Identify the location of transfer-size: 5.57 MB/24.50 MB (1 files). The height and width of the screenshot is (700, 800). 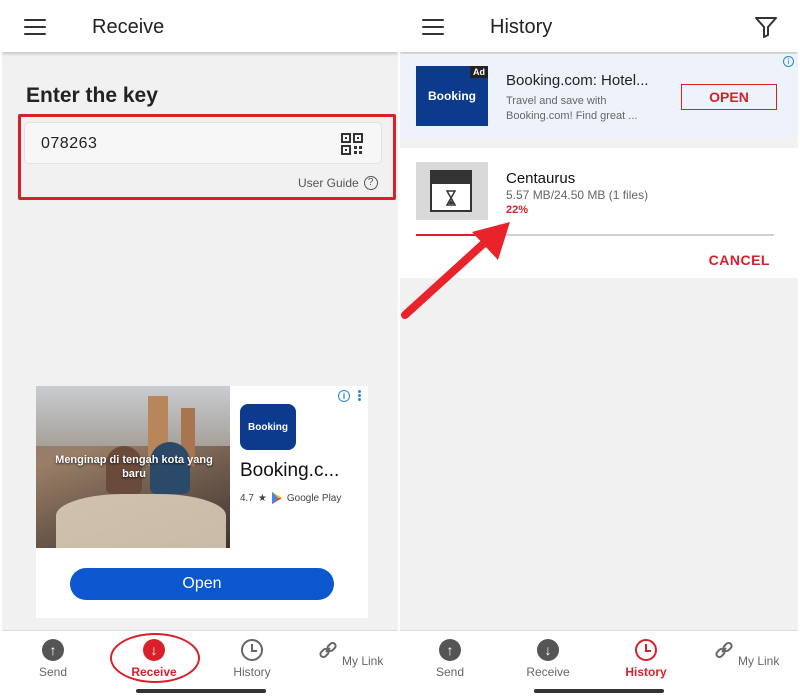
(577, 195).